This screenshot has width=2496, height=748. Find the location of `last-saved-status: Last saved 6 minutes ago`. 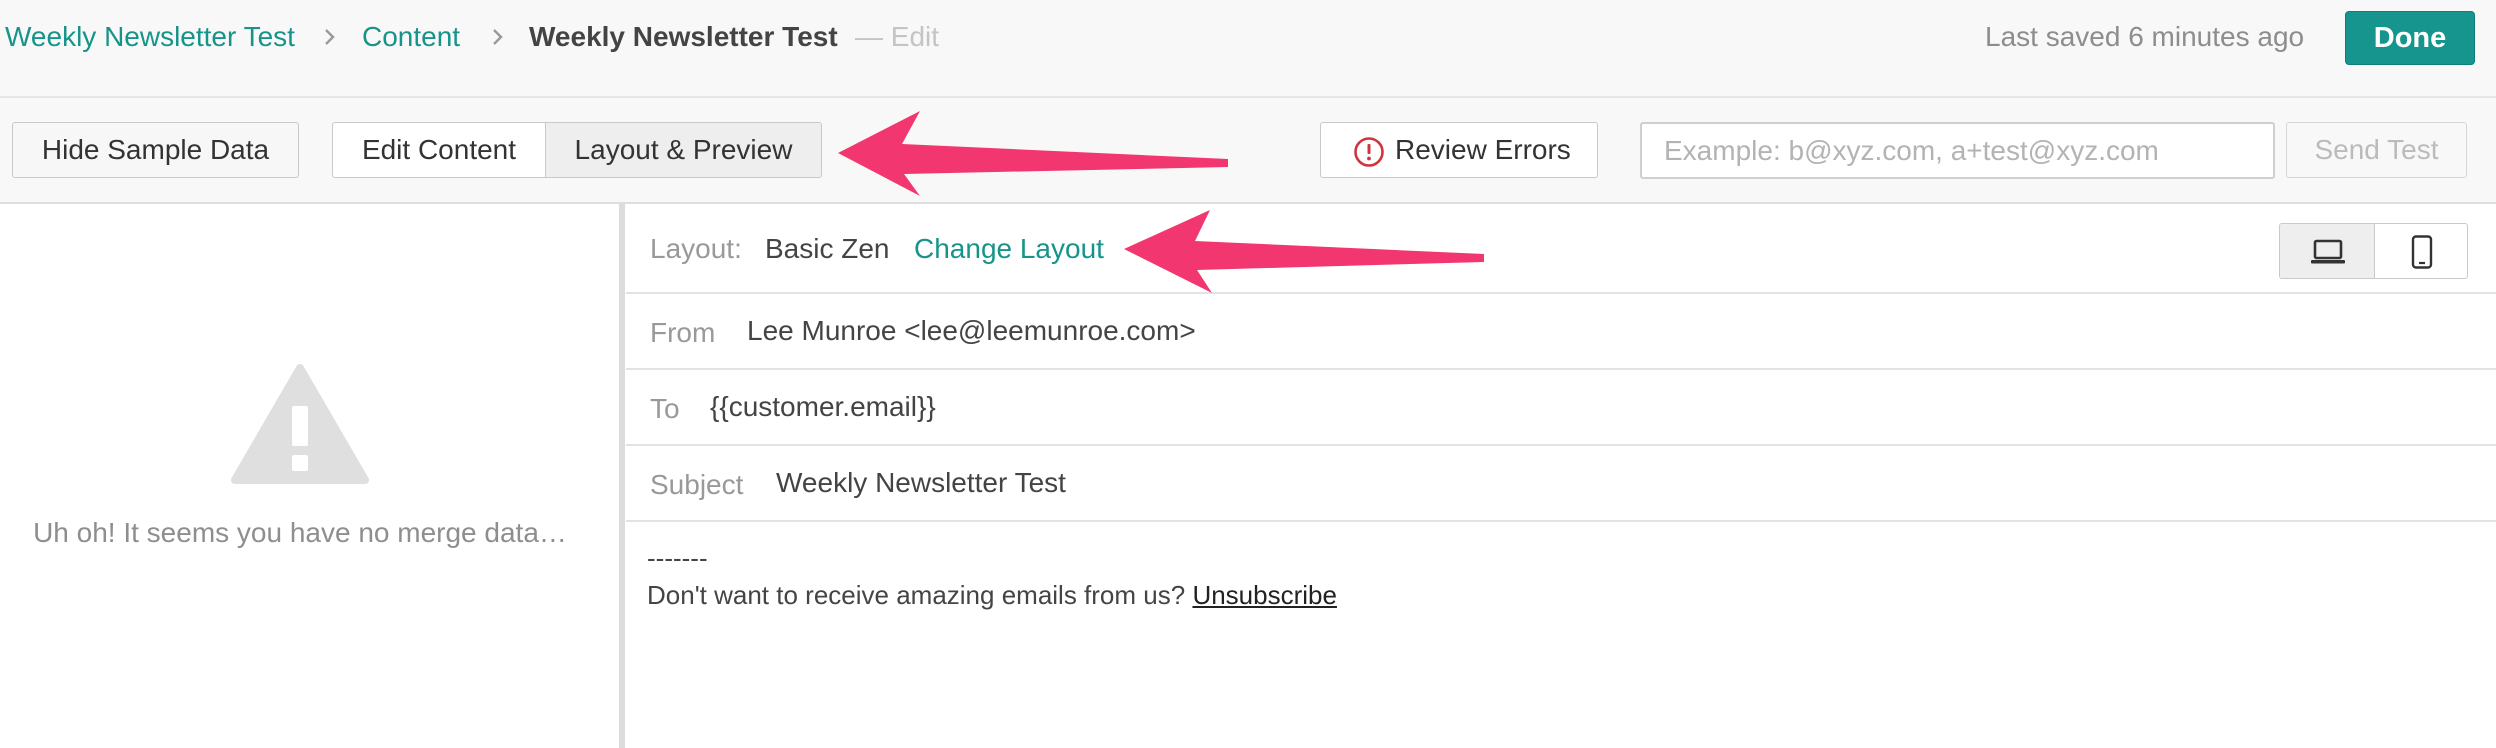

last-saved-status: Last saved 6 minutes ago is located at coordinates (2145, 36).